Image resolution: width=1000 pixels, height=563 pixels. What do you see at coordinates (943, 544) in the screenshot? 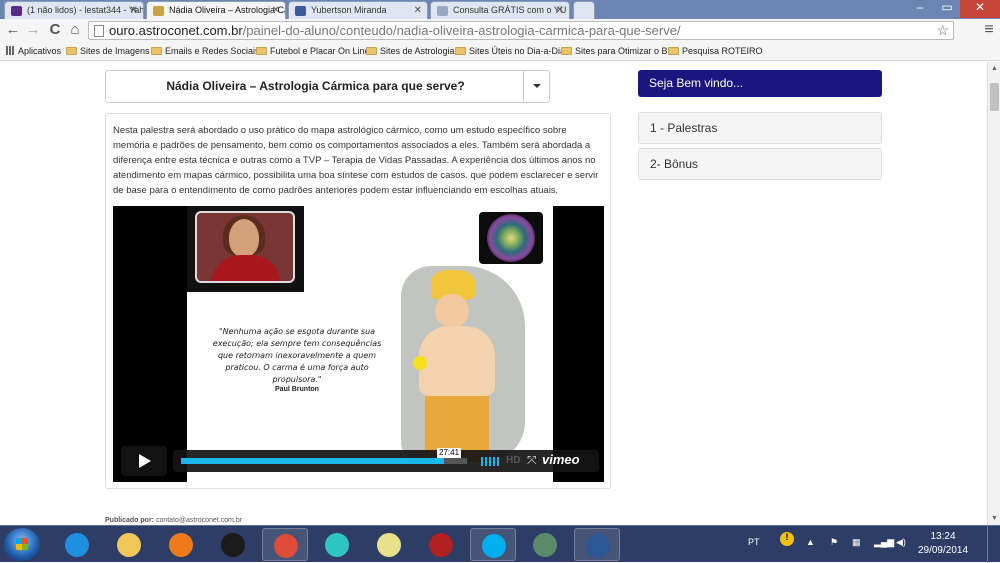
I see `taskbar-clock: 13:24 29/09/2014` at bounding box center [943, 544].